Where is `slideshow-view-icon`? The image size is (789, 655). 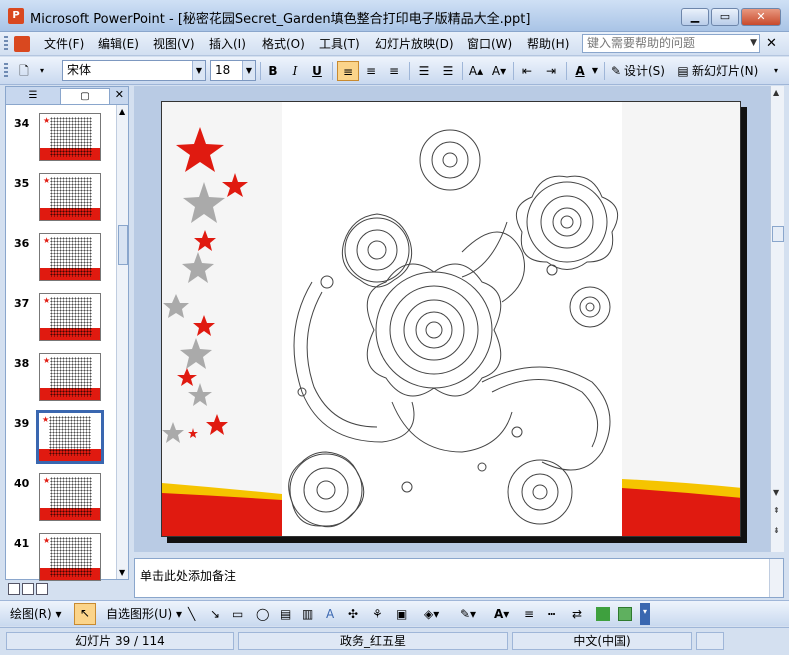
slideshow-view-icon is located at coordinates (42, 589).